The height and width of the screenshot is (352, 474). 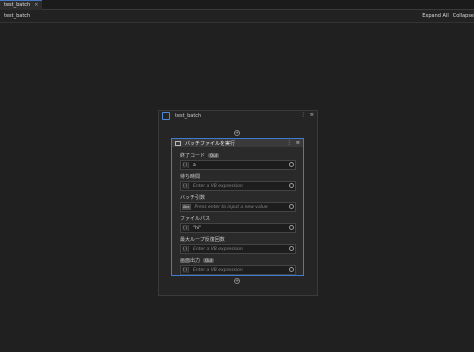 I want to click on property-file-path: ファイルパス {} "hi", so click(x=238, y=224).